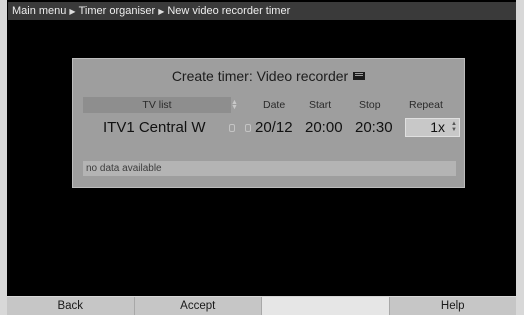  Describe the element at coordinates (326, 306) in the screenshot. I see `blank-softkey` at that location.